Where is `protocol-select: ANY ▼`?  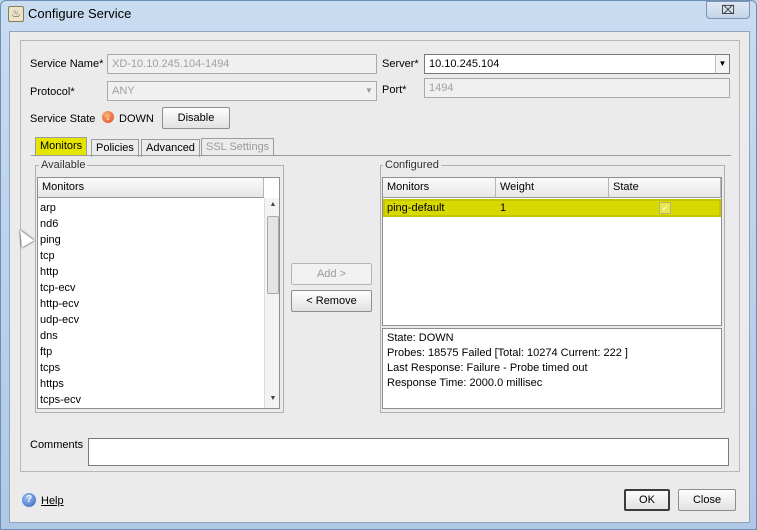 protocol-select: ANY ▼ is located at coordinates (242, 91).